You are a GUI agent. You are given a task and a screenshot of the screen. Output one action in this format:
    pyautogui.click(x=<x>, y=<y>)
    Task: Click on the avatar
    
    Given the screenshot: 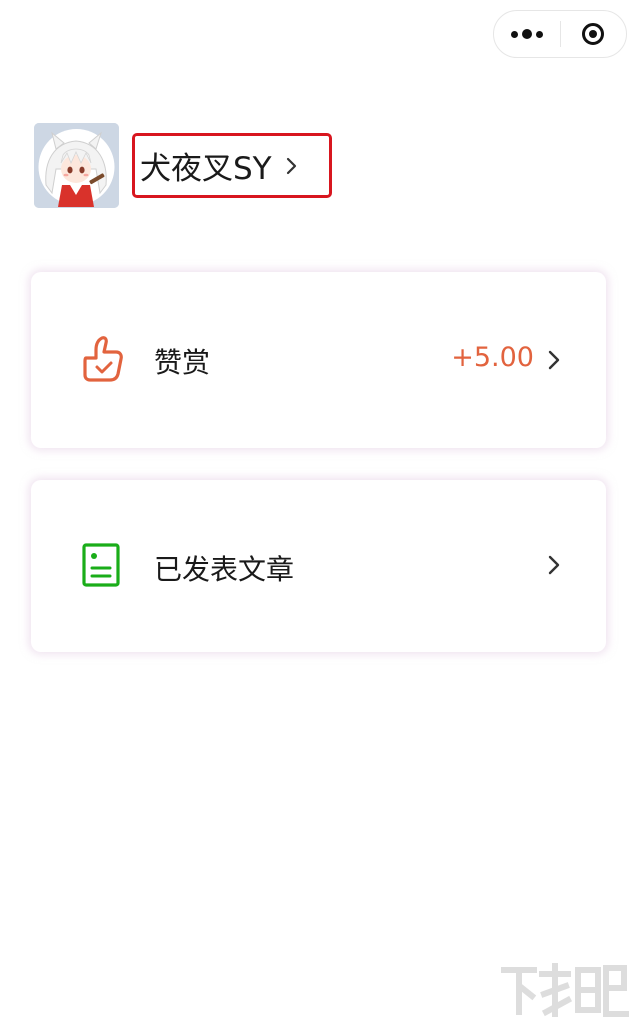 What is the action you would take?
    pyautogui.click(x=76, y=165)
    